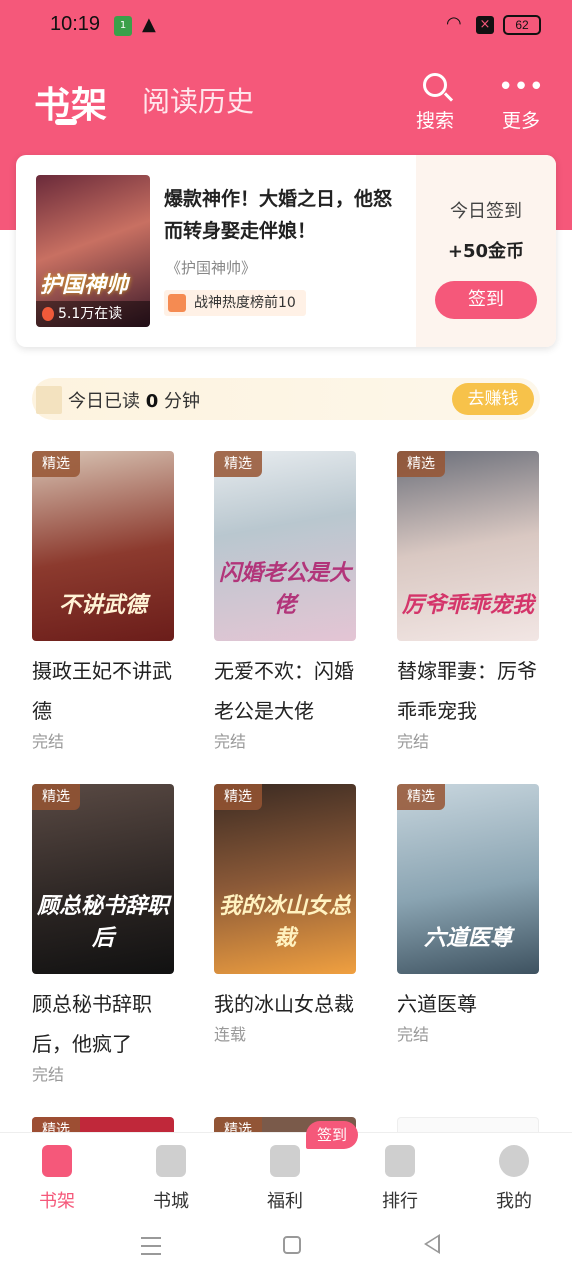 The width and height of the screenshot is (572, 1280). Describe the element at coordinates (486, 300) in the screenshot. I see `checkin-button: 签到` at that location.